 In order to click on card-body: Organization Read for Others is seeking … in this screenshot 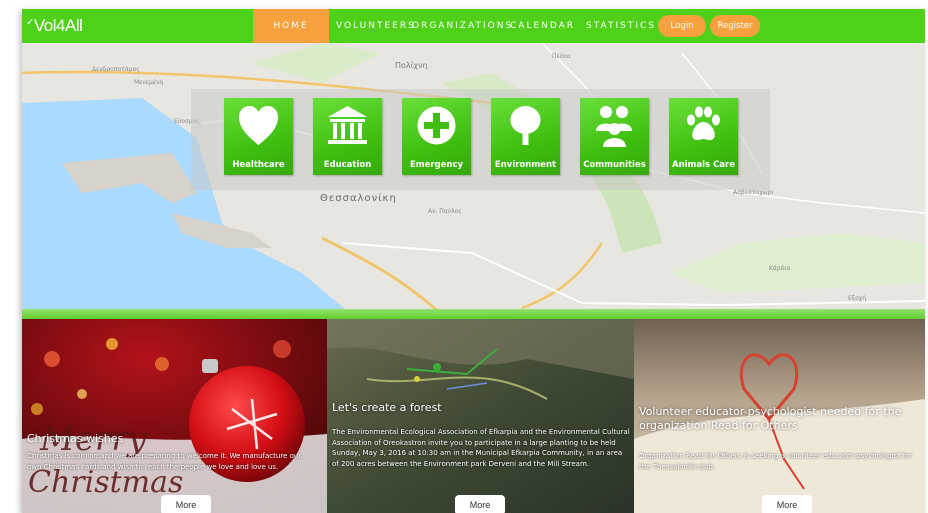, I will do `click(775, 461)`.